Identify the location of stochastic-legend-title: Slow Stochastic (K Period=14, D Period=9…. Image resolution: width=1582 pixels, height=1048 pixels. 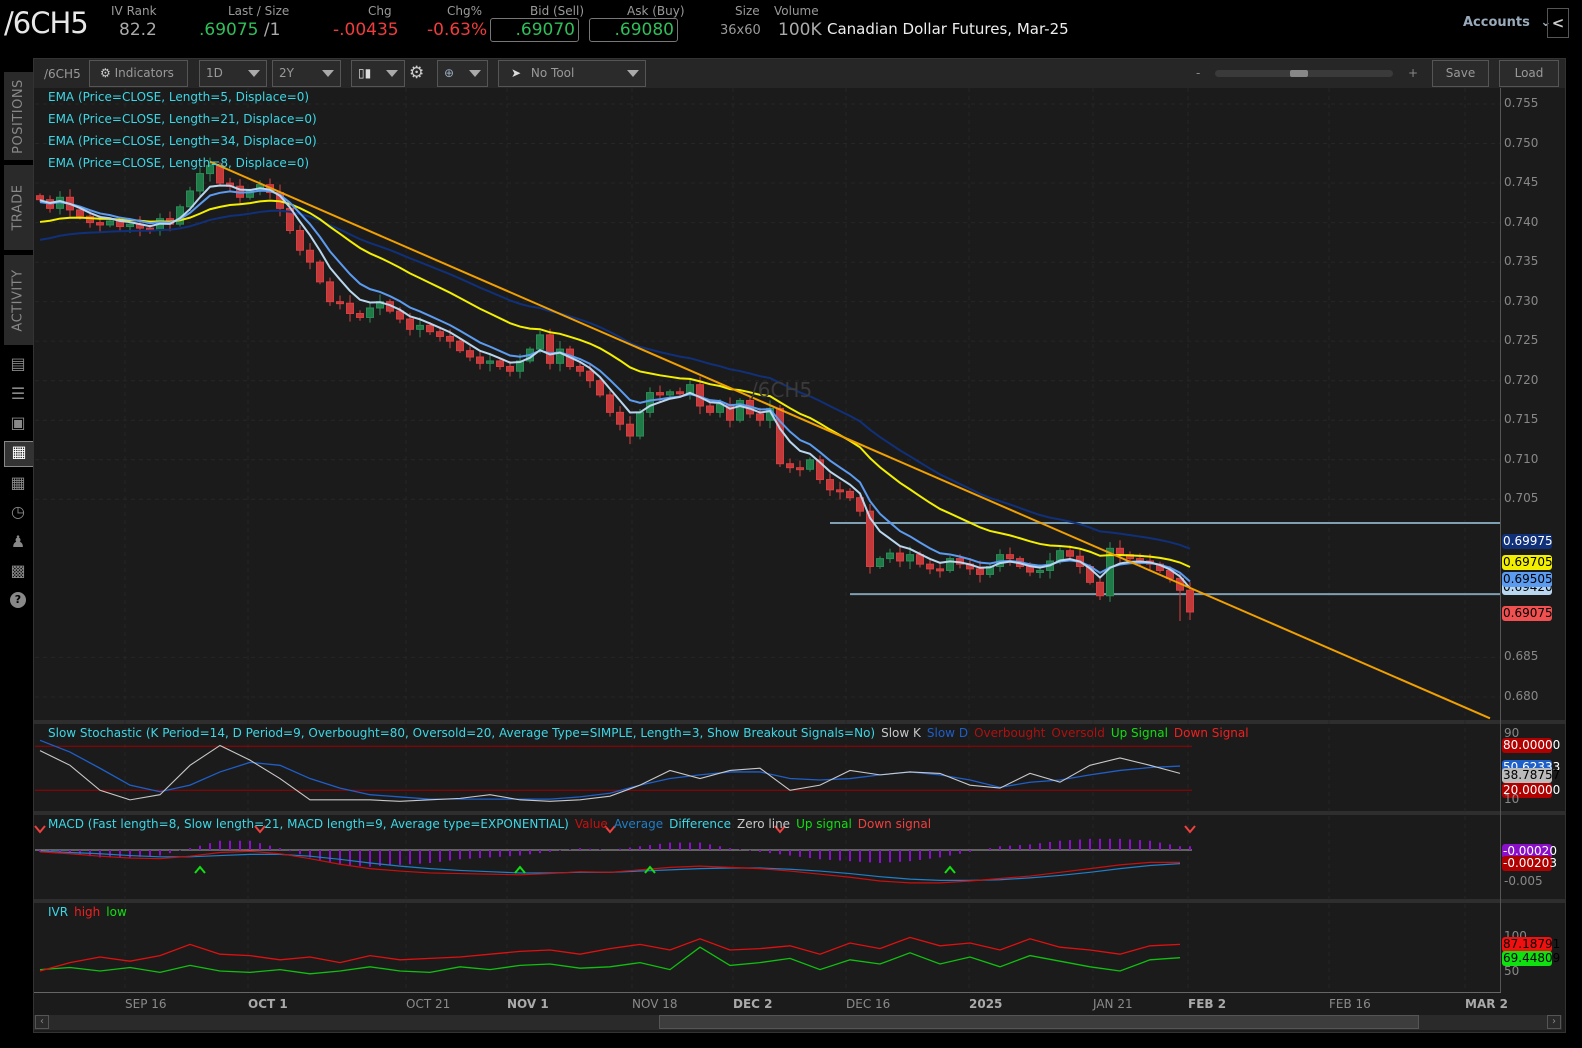
(462, 733).